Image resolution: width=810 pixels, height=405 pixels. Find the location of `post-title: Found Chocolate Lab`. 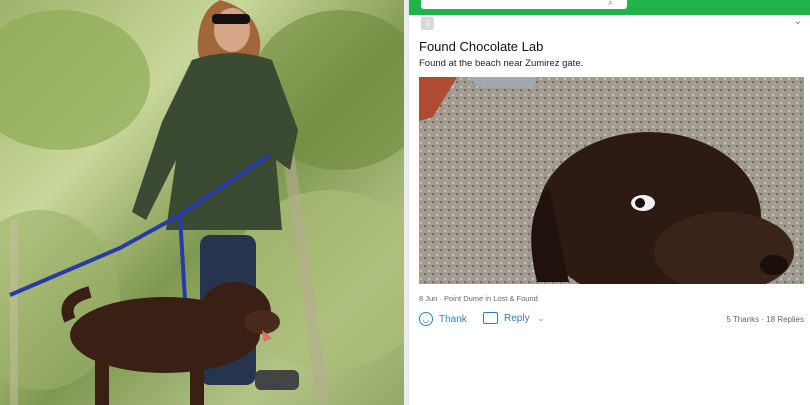

post-title: Found Chocolate Lab is located at coordinates (481, 46).